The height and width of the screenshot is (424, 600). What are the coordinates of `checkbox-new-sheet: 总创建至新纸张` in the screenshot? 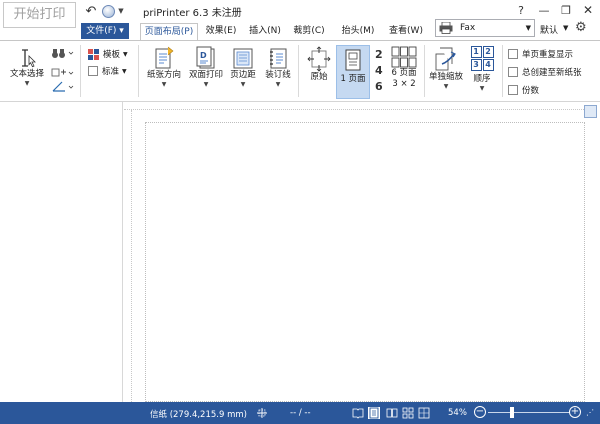 It's located at (545, 72).